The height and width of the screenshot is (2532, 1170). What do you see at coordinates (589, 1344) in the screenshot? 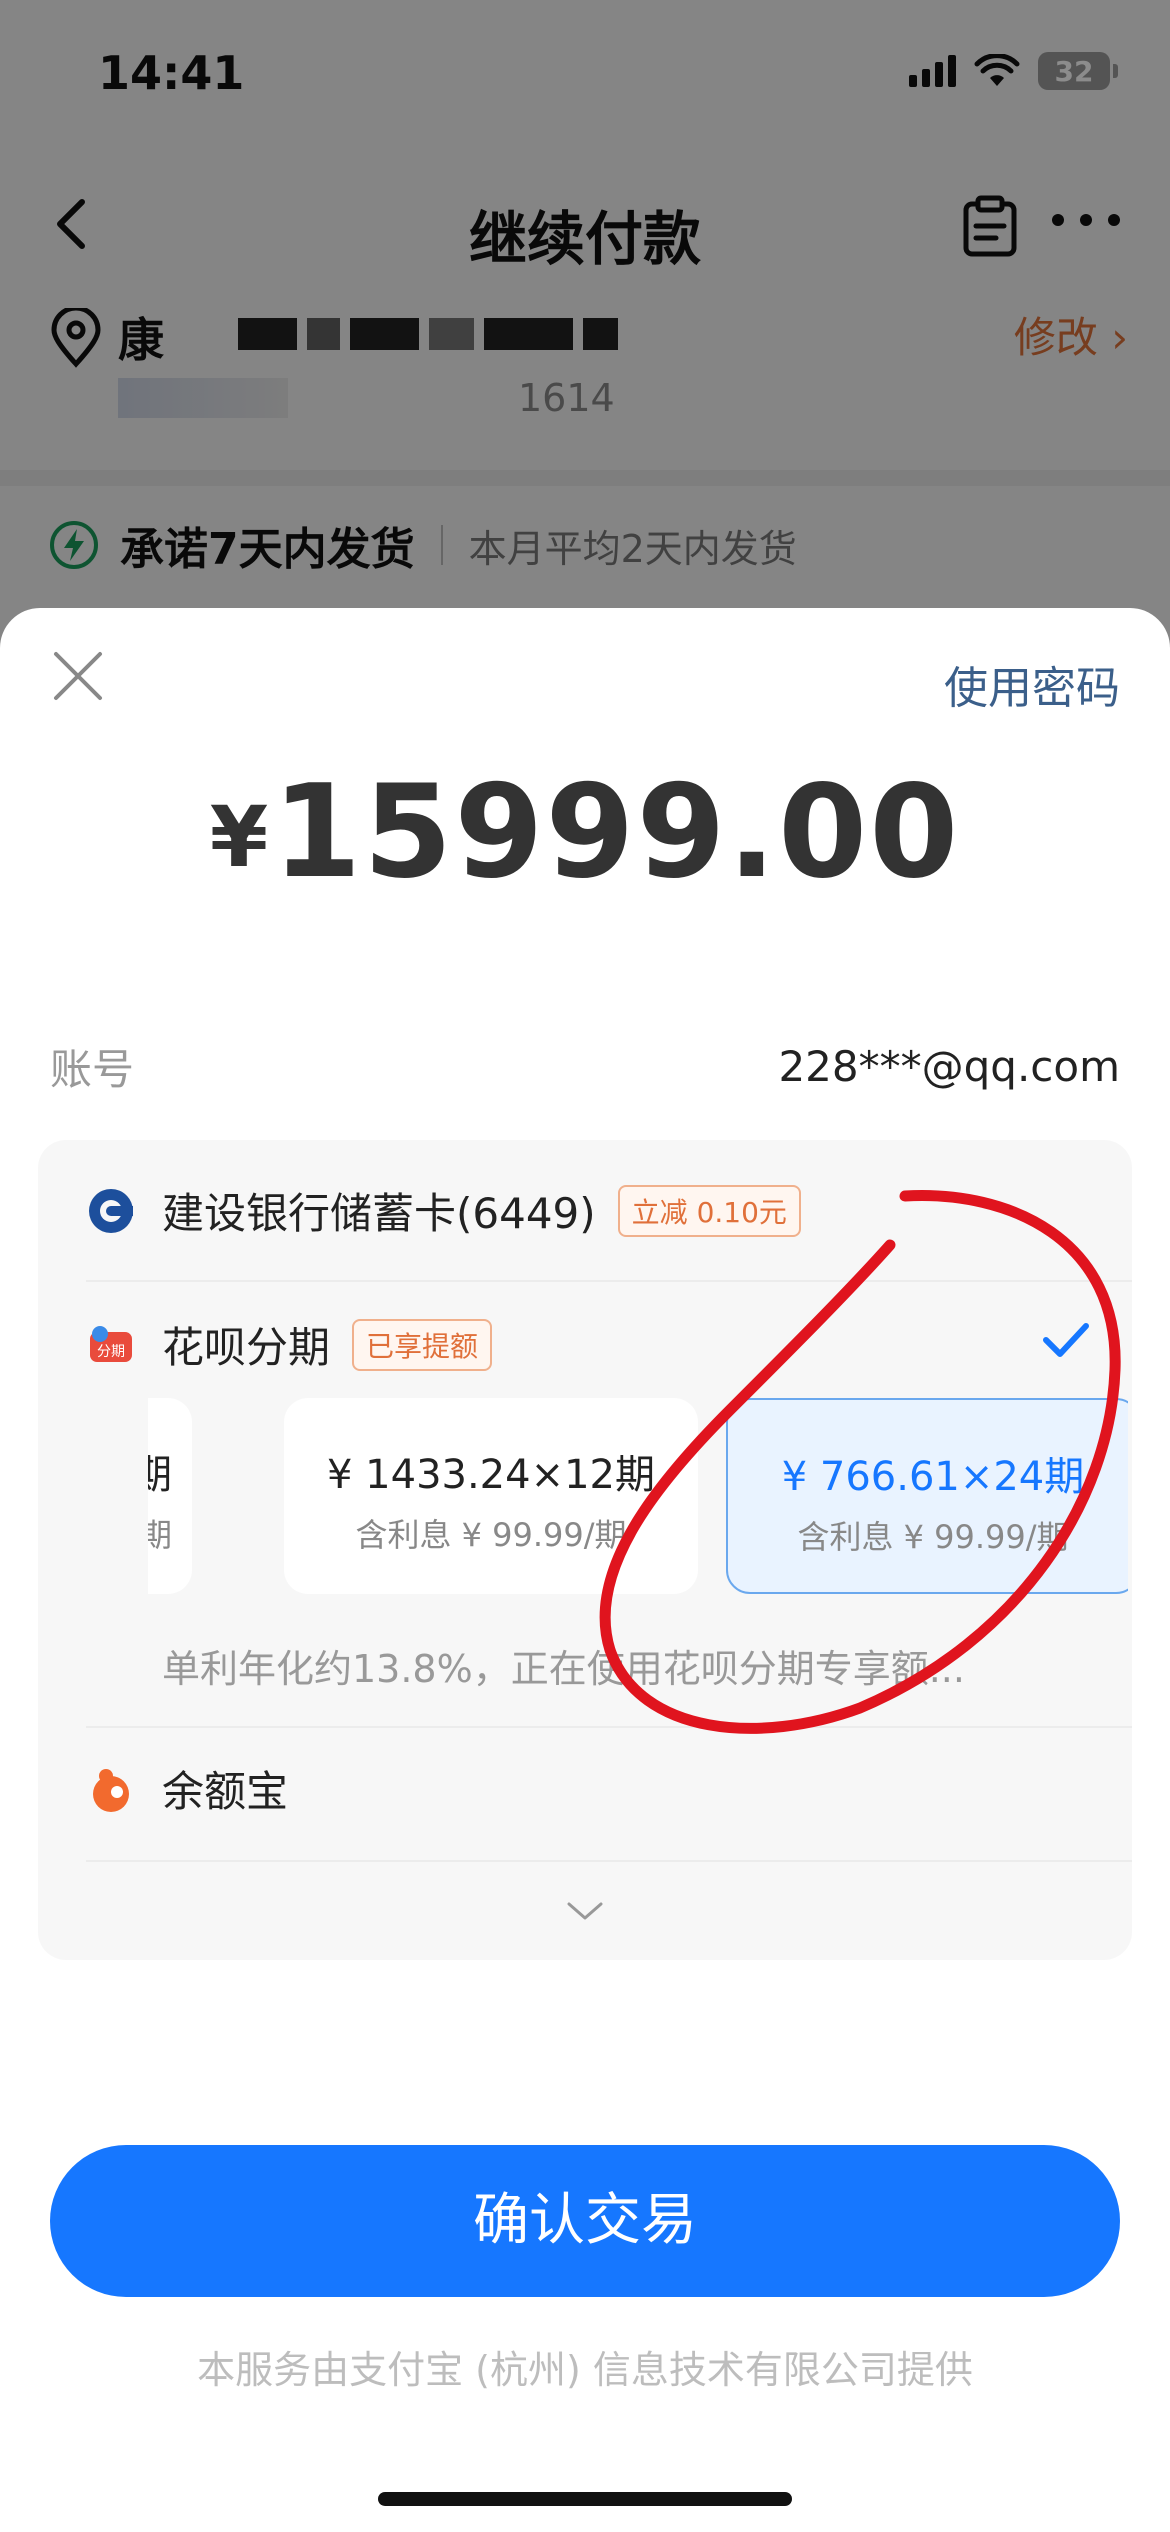
I see `method-huabei-installment: 分期 花呗分期 已享提额` at bounding box center [589, 1344].